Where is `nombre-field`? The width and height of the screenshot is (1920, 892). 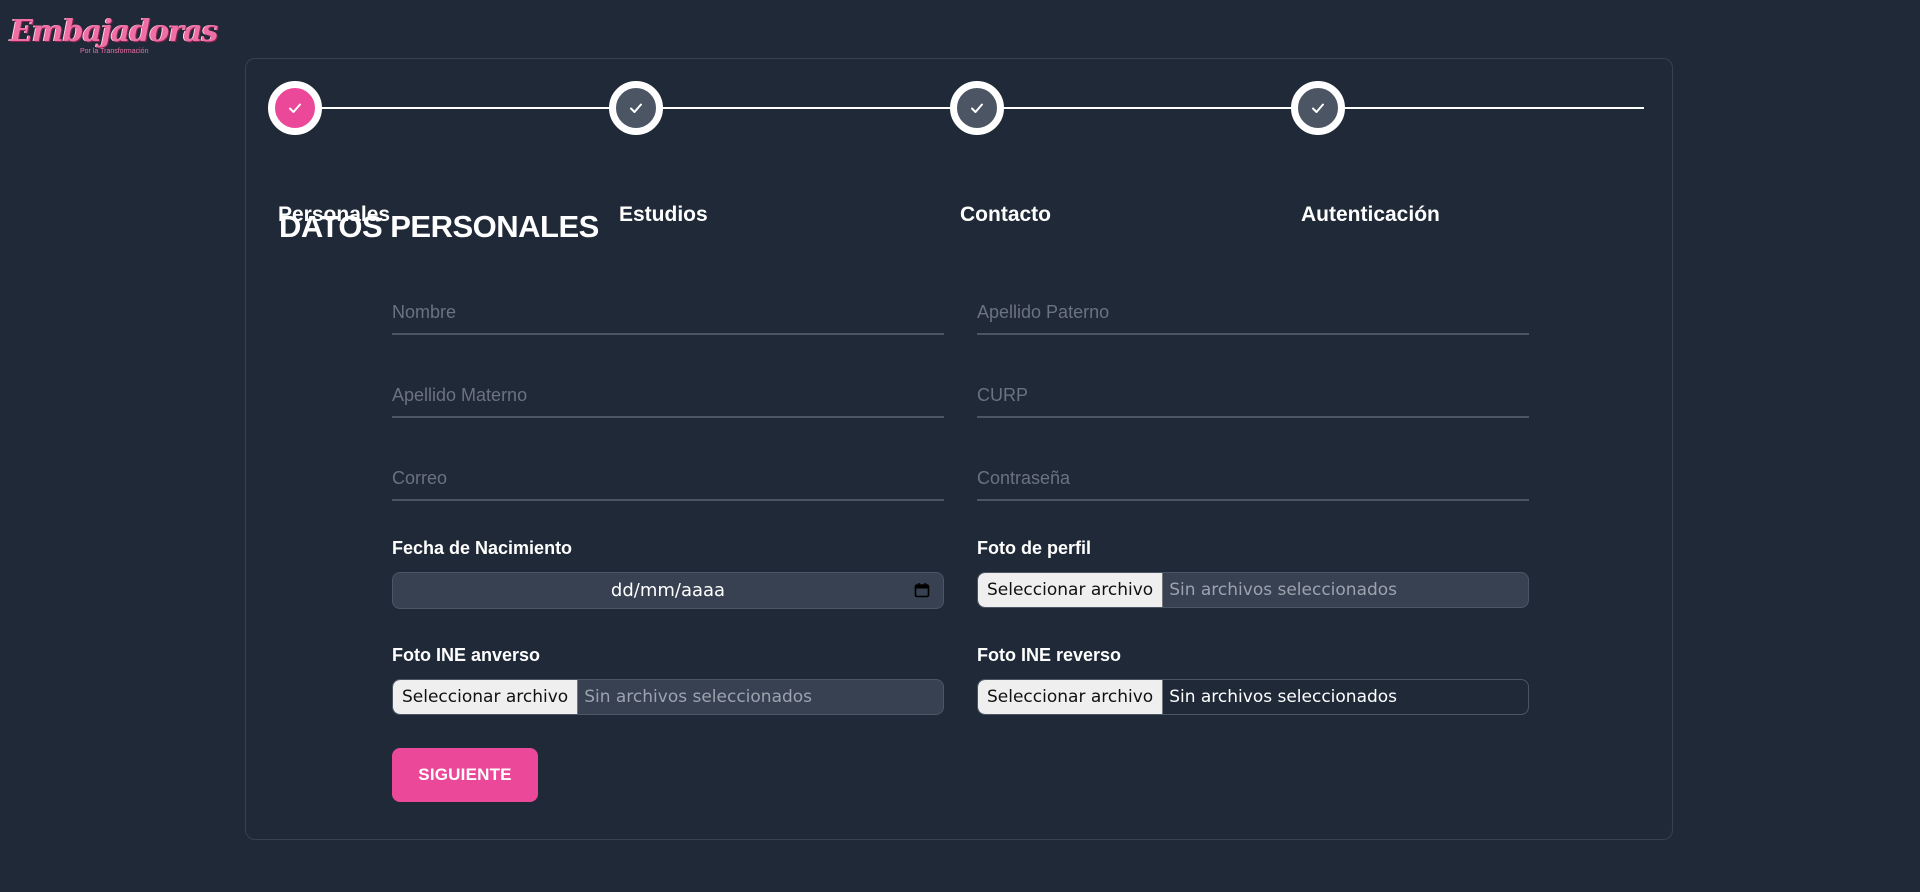 nombre-field is located at coordinates (668, 313).